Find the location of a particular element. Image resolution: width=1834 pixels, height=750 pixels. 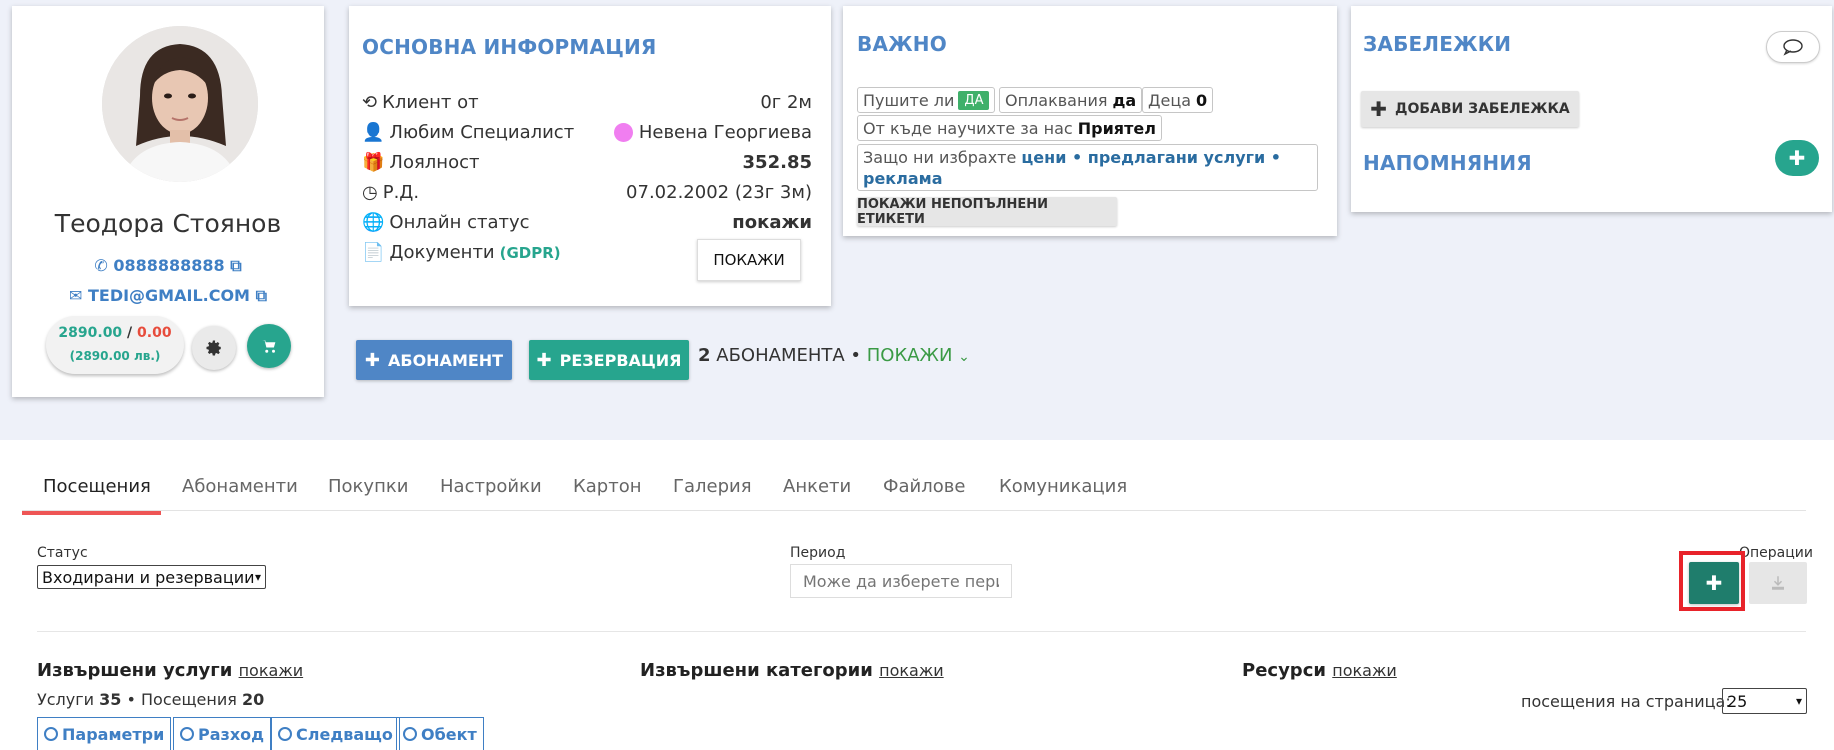

balance-currency: (2890.00 лв.) is located at coordinates (115, 356).